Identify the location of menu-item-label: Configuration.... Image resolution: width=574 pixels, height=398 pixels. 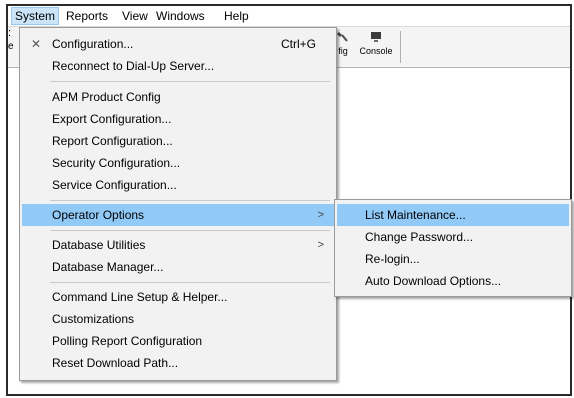
(93, 44).